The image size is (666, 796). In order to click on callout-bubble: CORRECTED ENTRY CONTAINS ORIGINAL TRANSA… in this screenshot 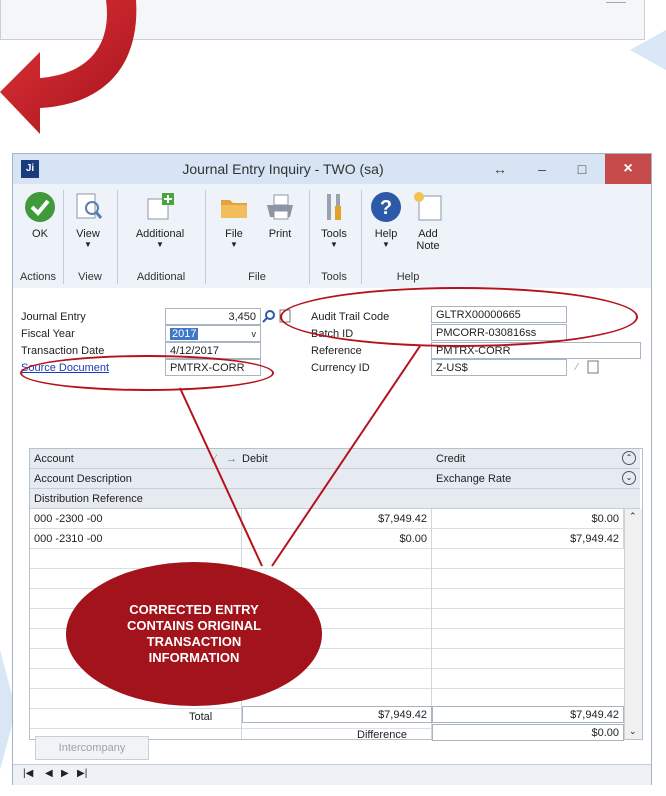, I will do `click(194, 634)`.